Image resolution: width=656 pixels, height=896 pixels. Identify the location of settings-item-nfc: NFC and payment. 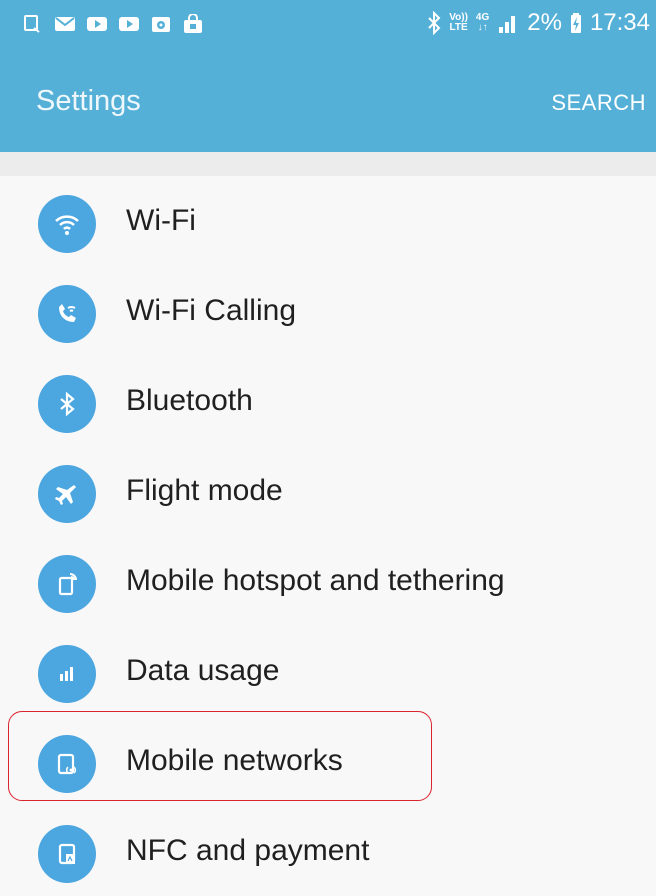
(328, 851).